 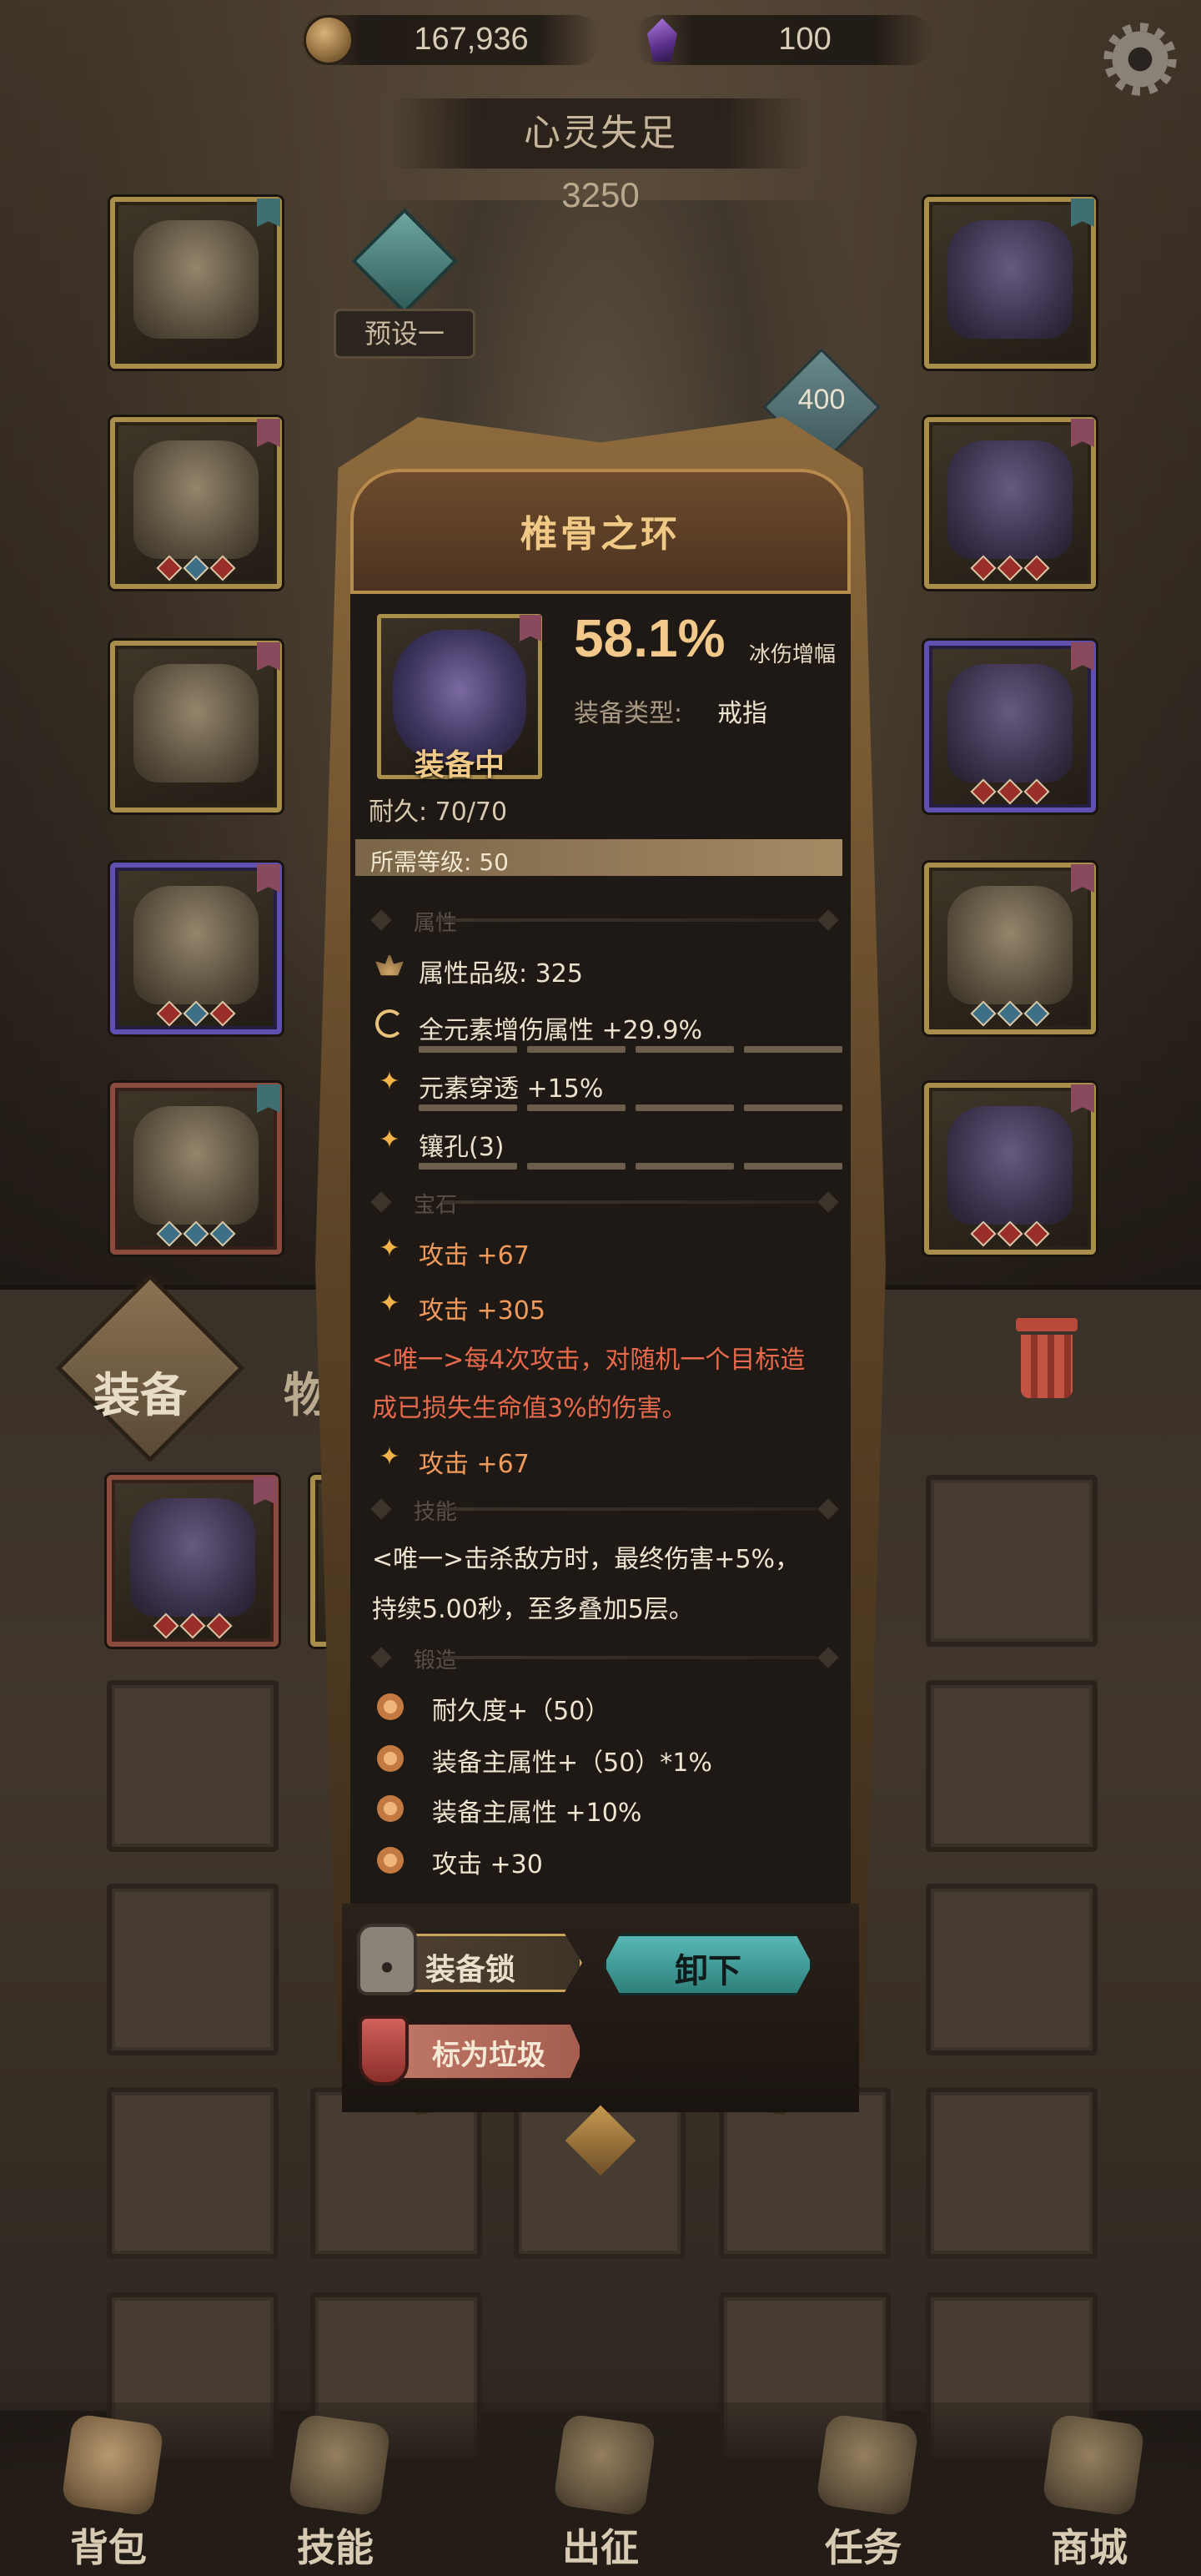 What do you see at coordinates (482, 1311) in the screenshot?
I see `gem-text: 攻击 +305` at bounding box center [482, 1311].